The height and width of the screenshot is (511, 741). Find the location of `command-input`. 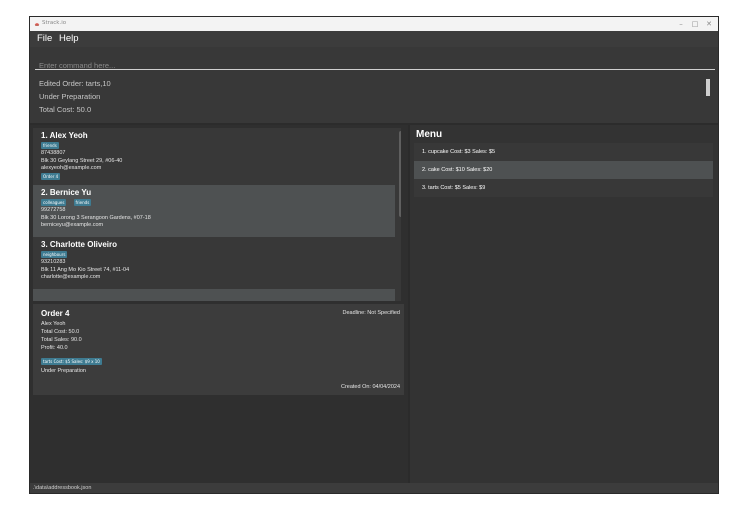

command-input is located at coordinates (375, 65).